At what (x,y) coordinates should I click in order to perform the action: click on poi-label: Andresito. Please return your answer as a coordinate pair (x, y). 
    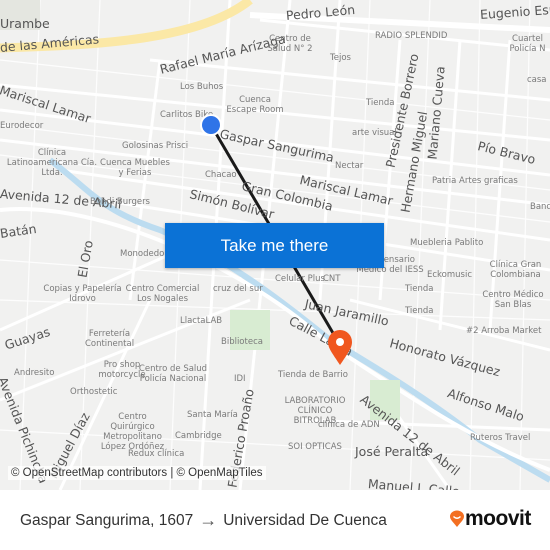
    Looking at the image, I should click on (34, 373).